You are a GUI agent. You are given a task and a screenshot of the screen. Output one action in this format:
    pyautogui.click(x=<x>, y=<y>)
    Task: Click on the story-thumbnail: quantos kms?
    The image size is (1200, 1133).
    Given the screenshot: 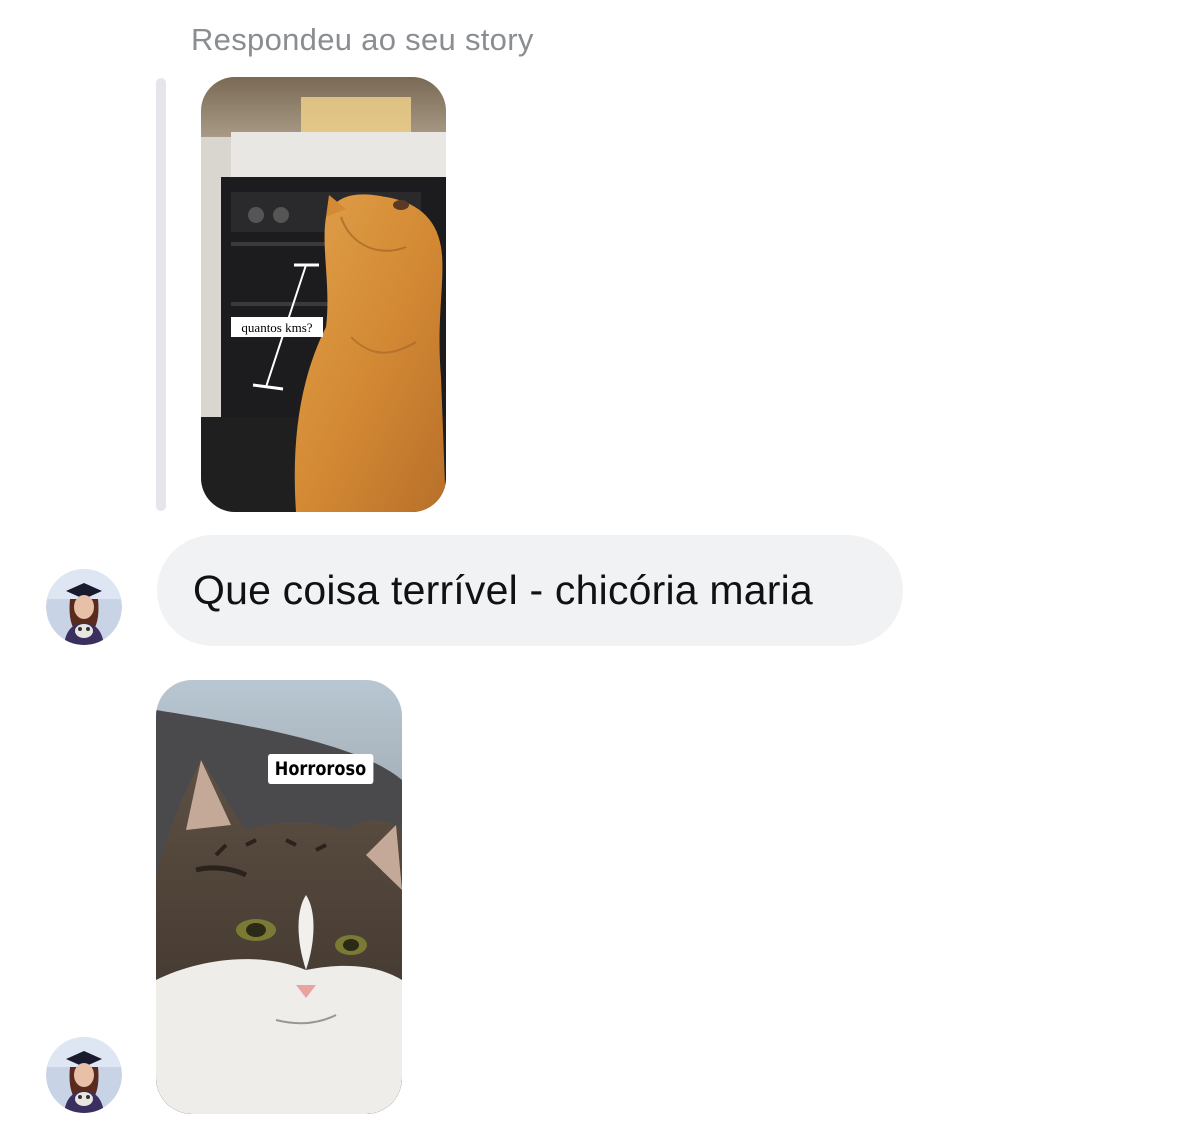 What is the action you would take?
    pyautogui.click(x=323, y=294)
    